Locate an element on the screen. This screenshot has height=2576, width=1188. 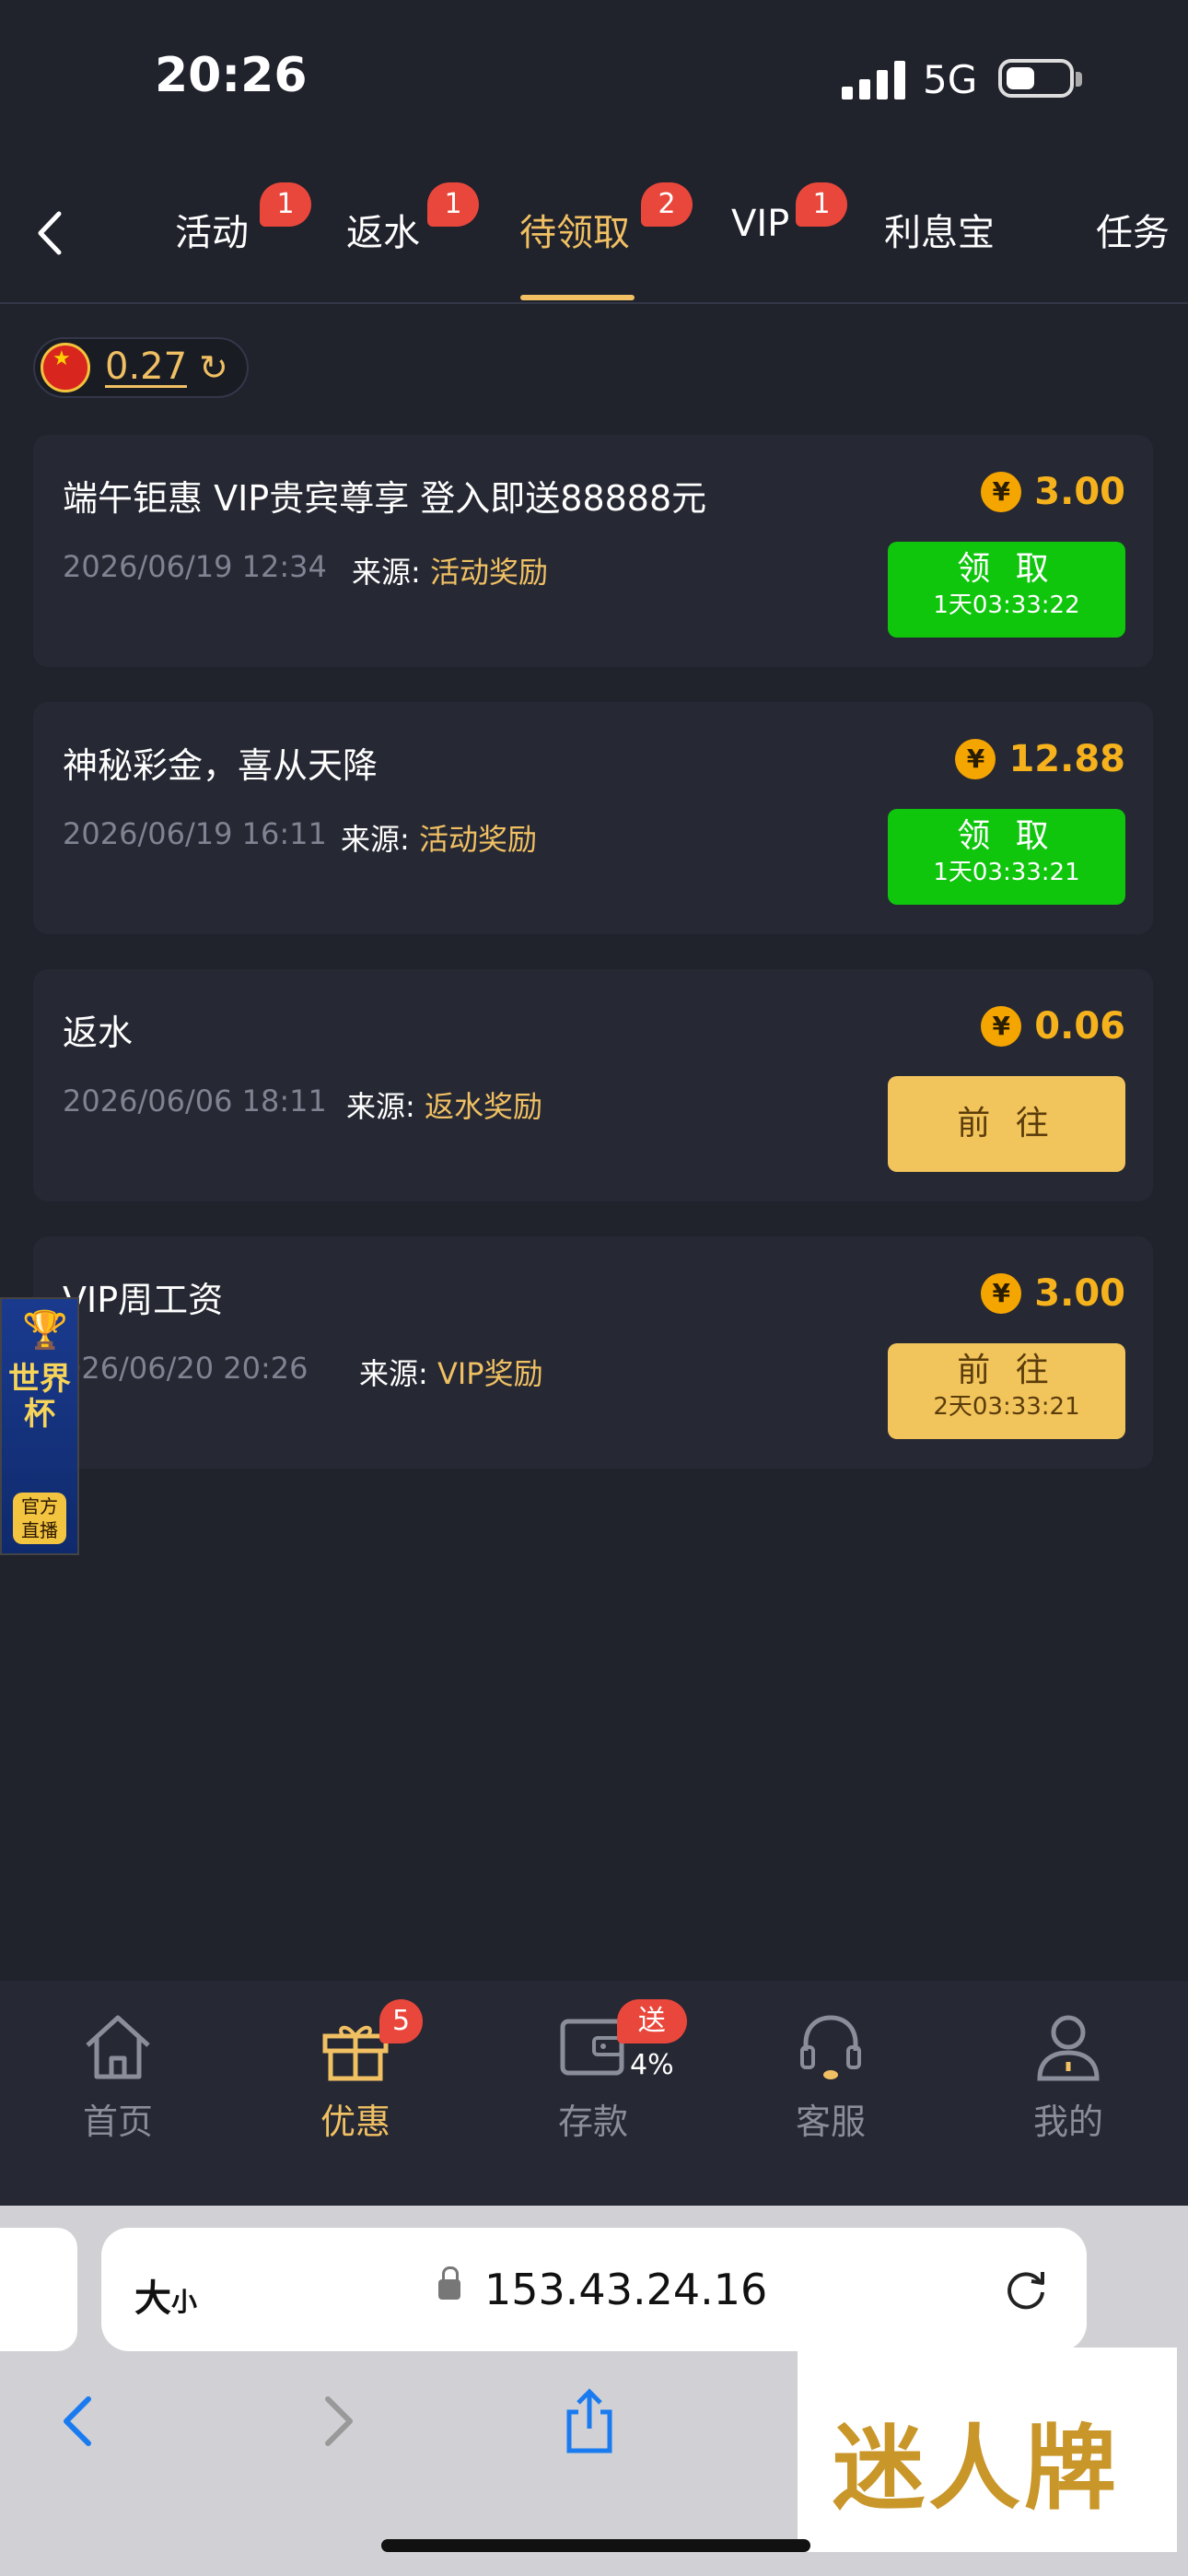
banner-title: 世界杯 is located at coordinates (39, 1397).